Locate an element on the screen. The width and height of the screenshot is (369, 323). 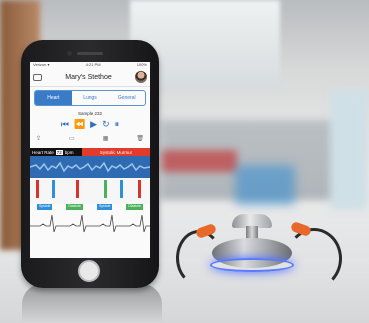
skip-back-icon: ⏮ is located at coordinates (65, 124).